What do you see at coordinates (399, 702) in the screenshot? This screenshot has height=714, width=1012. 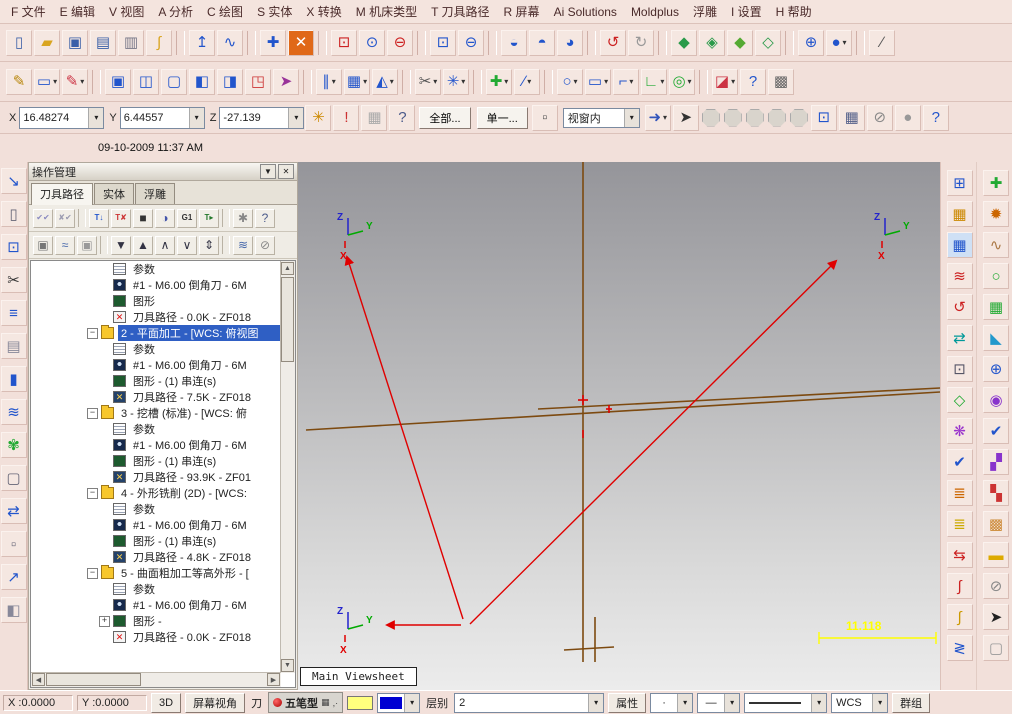 I see `entity-color-dropdown: ▾` at bounding box center [399, 702].